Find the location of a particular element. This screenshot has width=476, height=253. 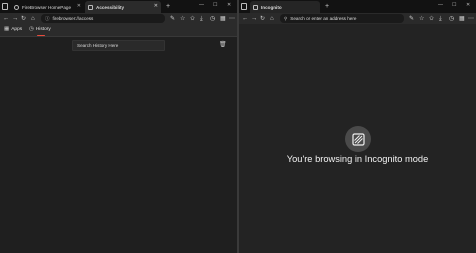

incognito-icon is located at coordinates (358, 139).